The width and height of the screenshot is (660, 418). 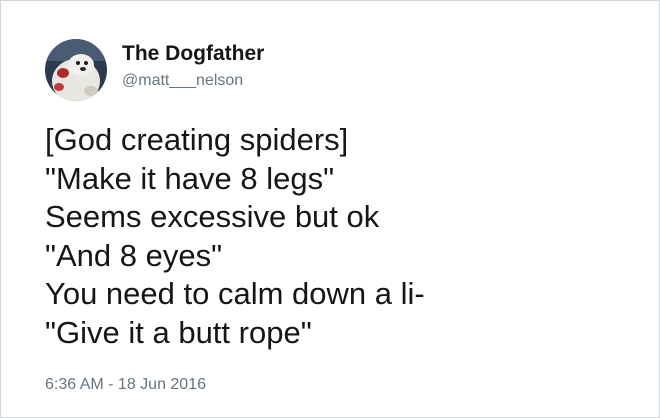 What do you see at coordinates (182, 81) in the screenshot?
I see `user-handle: @matt___nelson` at bounding box center [182, 81].